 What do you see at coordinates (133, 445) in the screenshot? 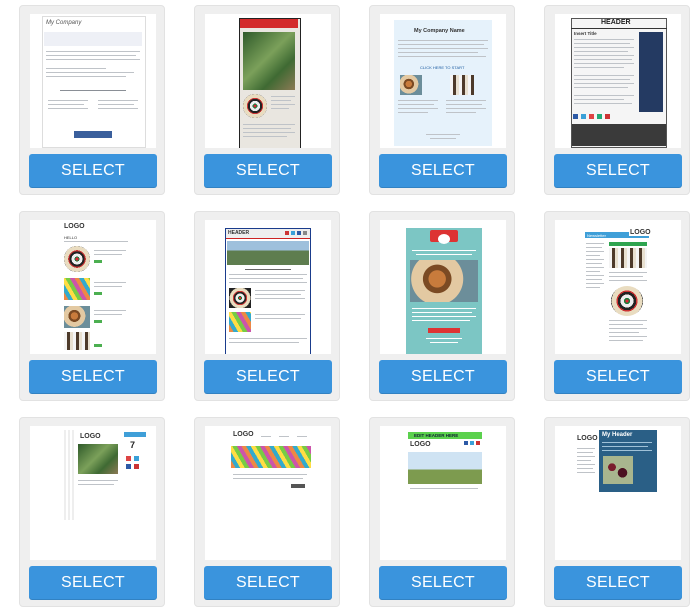
I see `thumb-date: 7` at bounding box center [133, 445].